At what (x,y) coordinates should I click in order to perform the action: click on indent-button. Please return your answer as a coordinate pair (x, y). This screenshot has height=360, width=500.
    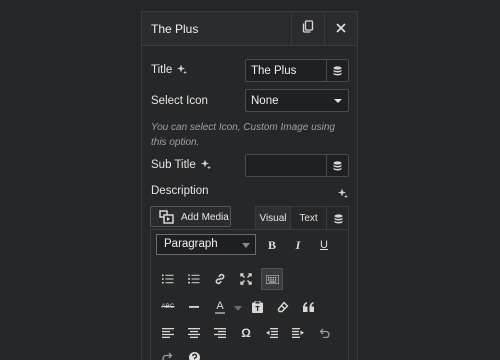
    Looking at the image, I should click on (298, 333).